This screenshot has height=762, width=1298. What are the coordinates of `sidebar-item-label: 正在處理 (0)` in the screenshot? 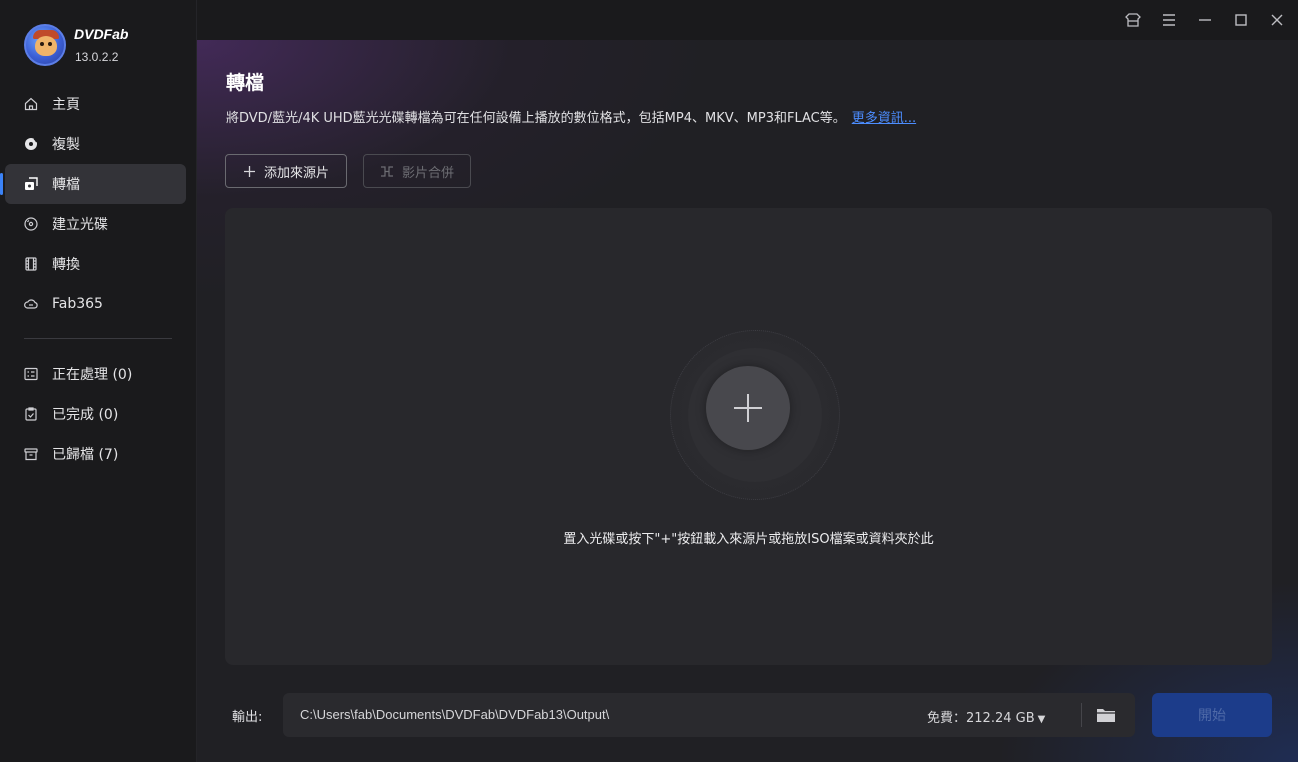 It's located at (92, 375).